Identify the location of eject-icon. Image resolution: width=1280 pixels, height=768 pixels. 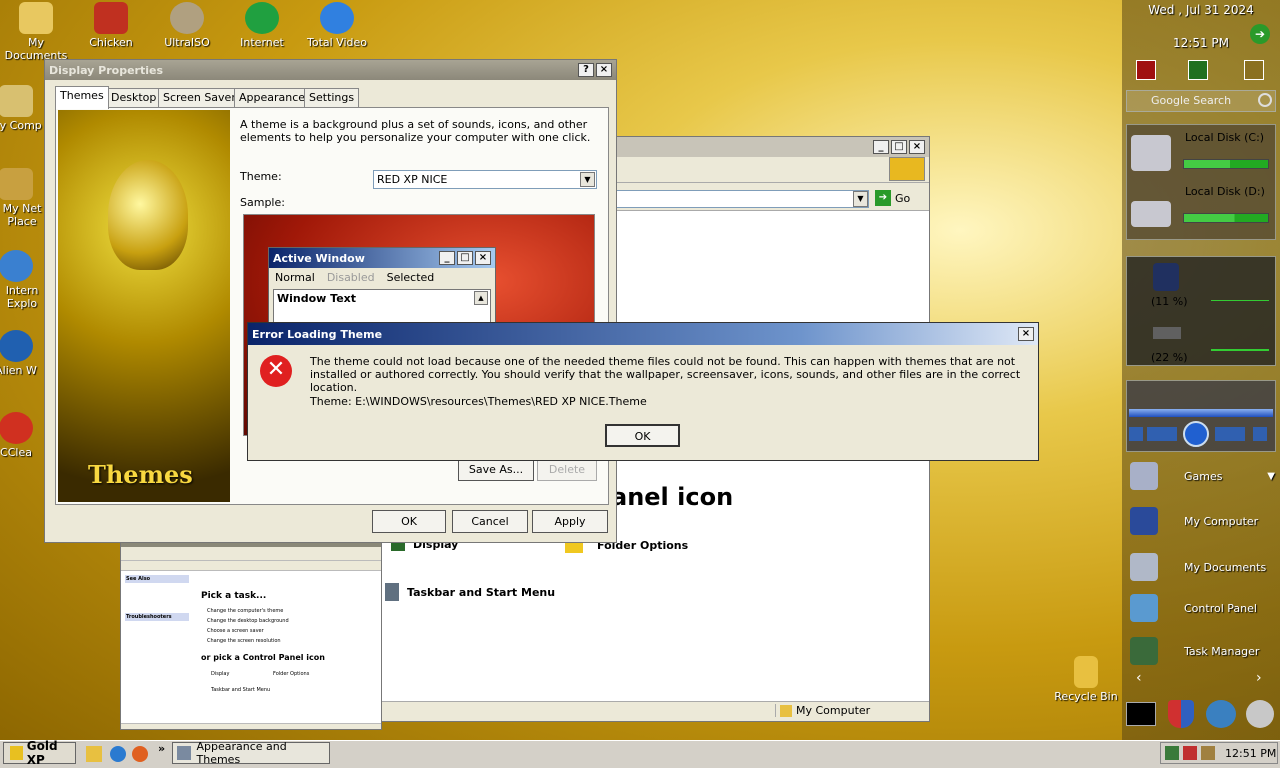
(1260, 434).